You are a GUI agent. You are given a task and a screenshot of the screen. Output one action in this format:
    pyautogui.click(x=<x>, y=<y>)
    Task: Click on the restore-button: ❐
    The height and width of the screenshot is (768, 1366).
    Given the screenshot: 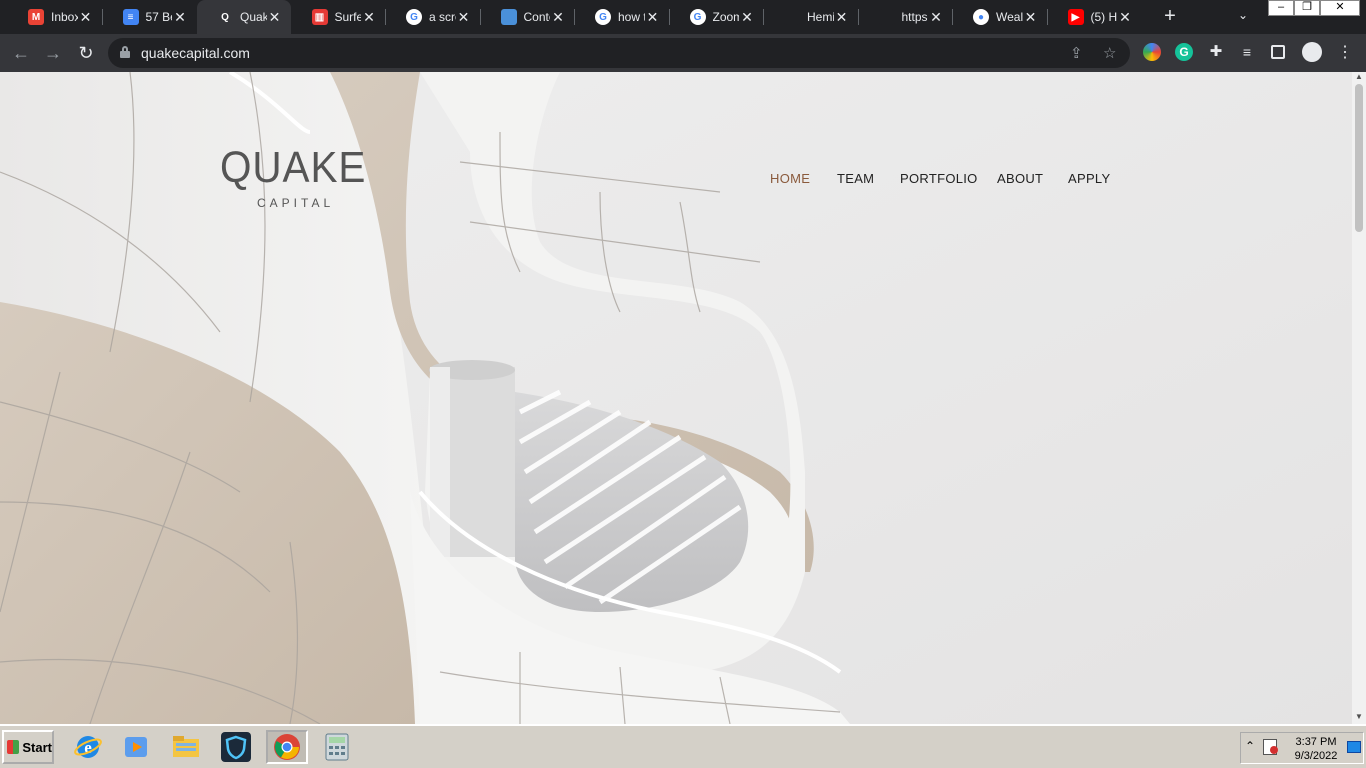 What is the action you would take?
    pyautogui.click(x=1307, y=8)
    